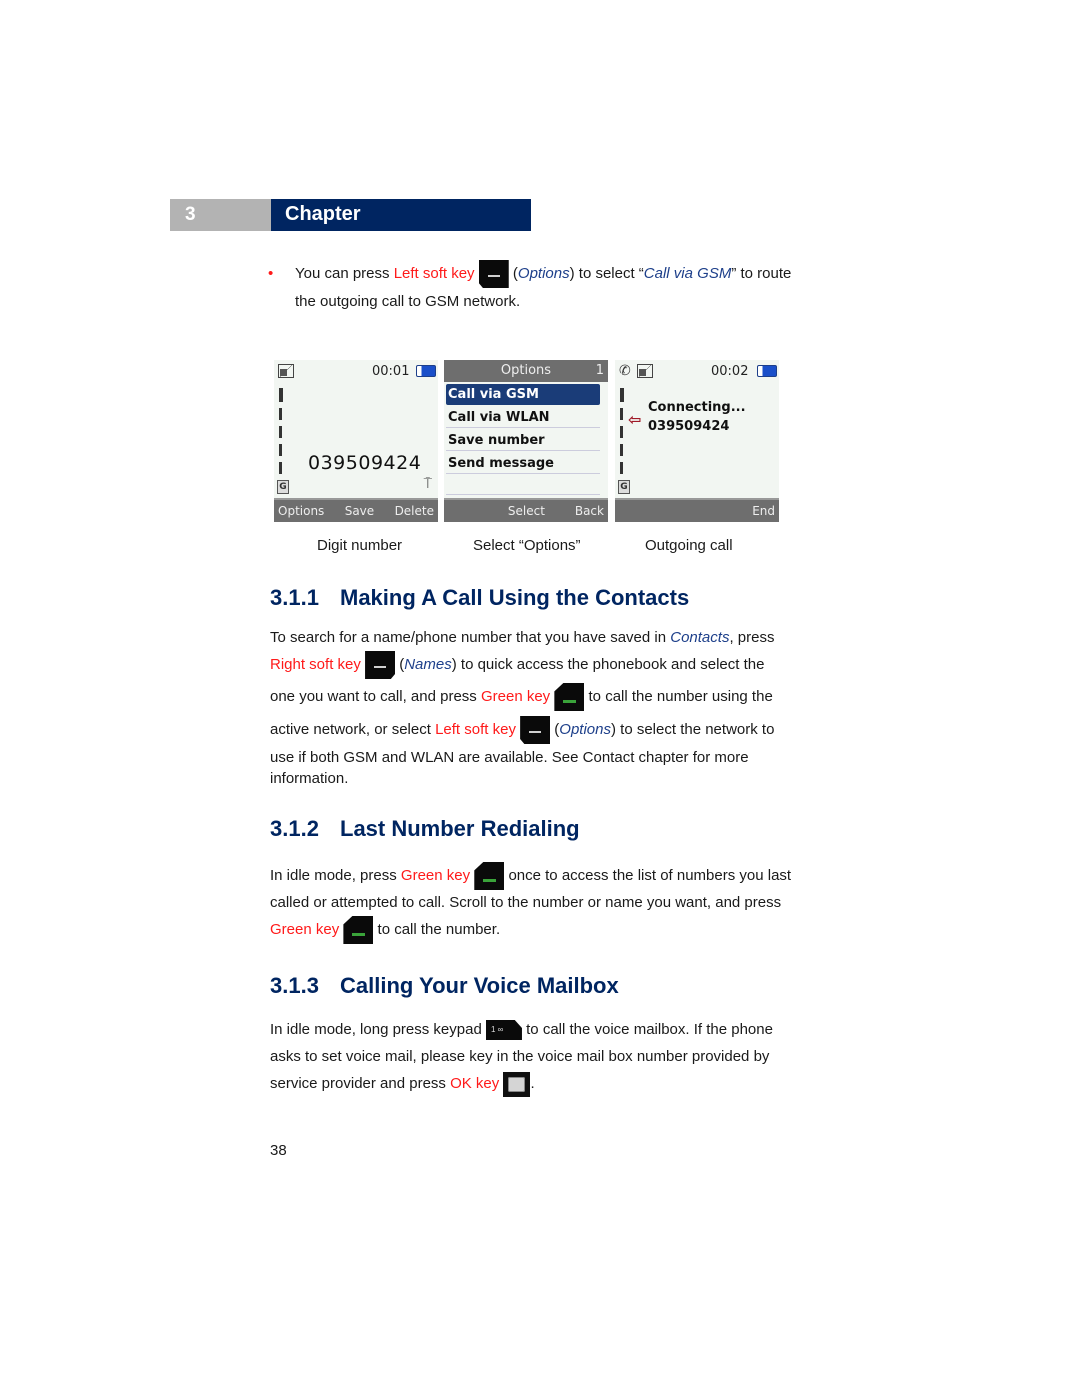 The width and height of the screenshot is (1080, 1397). I want to click on section-heading-3-1-3: 3.1.3 Calling Your Voice Mailbox, so click(444, 985).